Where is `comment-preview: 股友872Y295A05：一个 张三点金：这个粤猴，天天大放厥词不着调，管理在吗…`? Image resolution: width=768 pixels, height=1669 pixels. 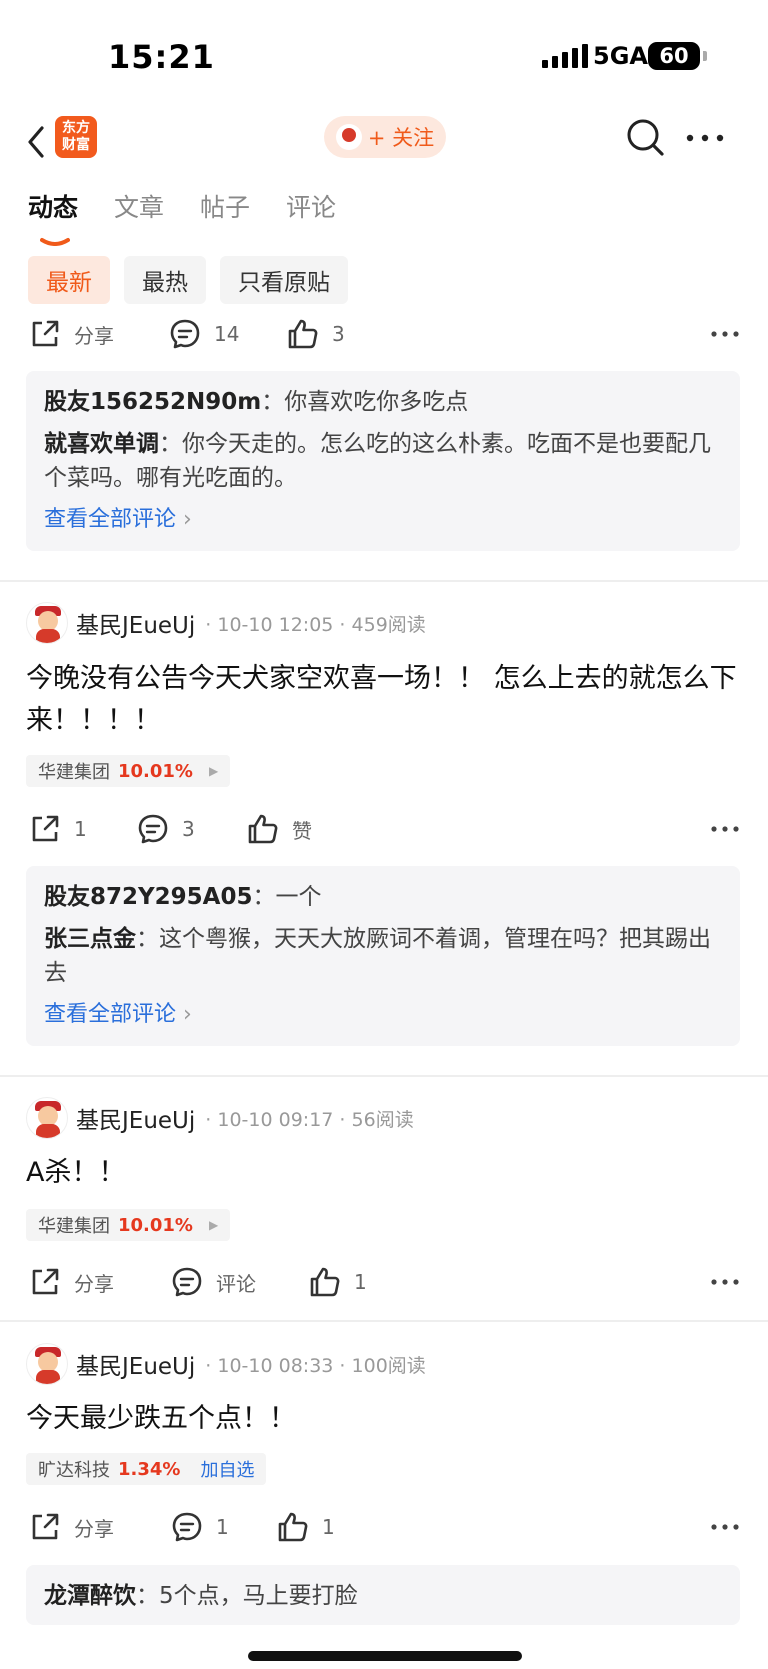
comment-preview: 股友872Y295A05：一个 张三点金：这个粤猴，天天大放厥词不着调，管理在吗… is located at coordinates (383, 956).